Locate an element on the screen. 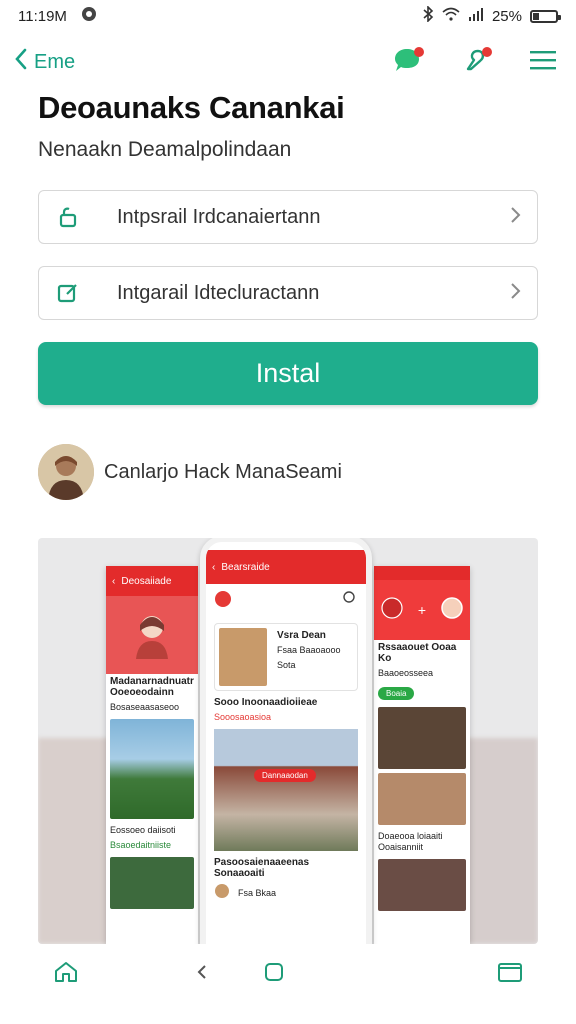 This screenshot has height=1024, width=576. preview-meta: Bosaseaasaseoo is located at coordinates (145, 707).